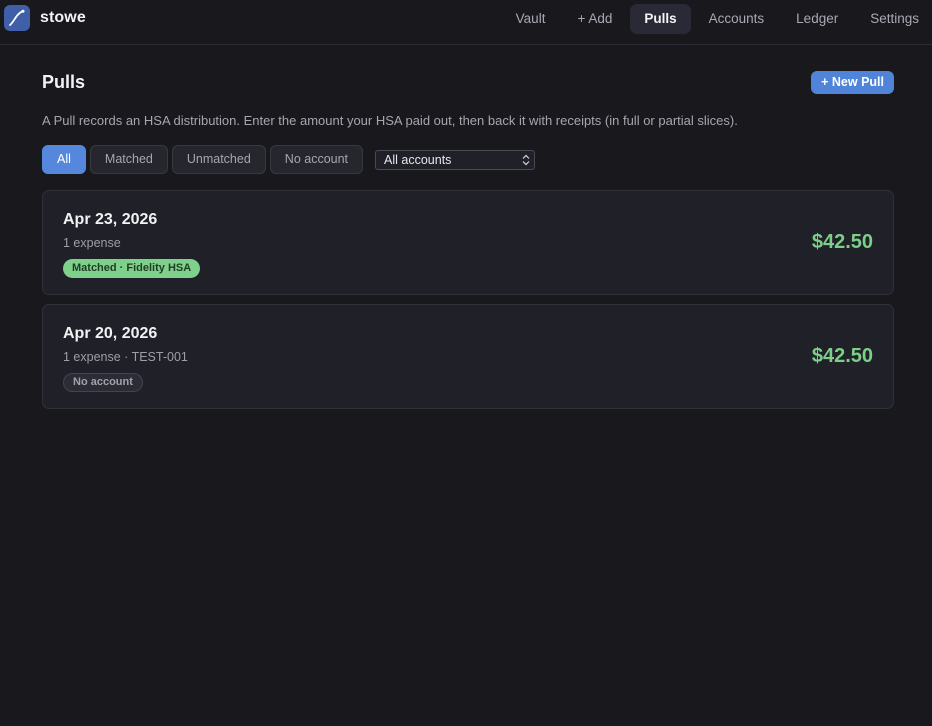  I want to click on pull-date: Apr 23, 2026, so click(110, 219).